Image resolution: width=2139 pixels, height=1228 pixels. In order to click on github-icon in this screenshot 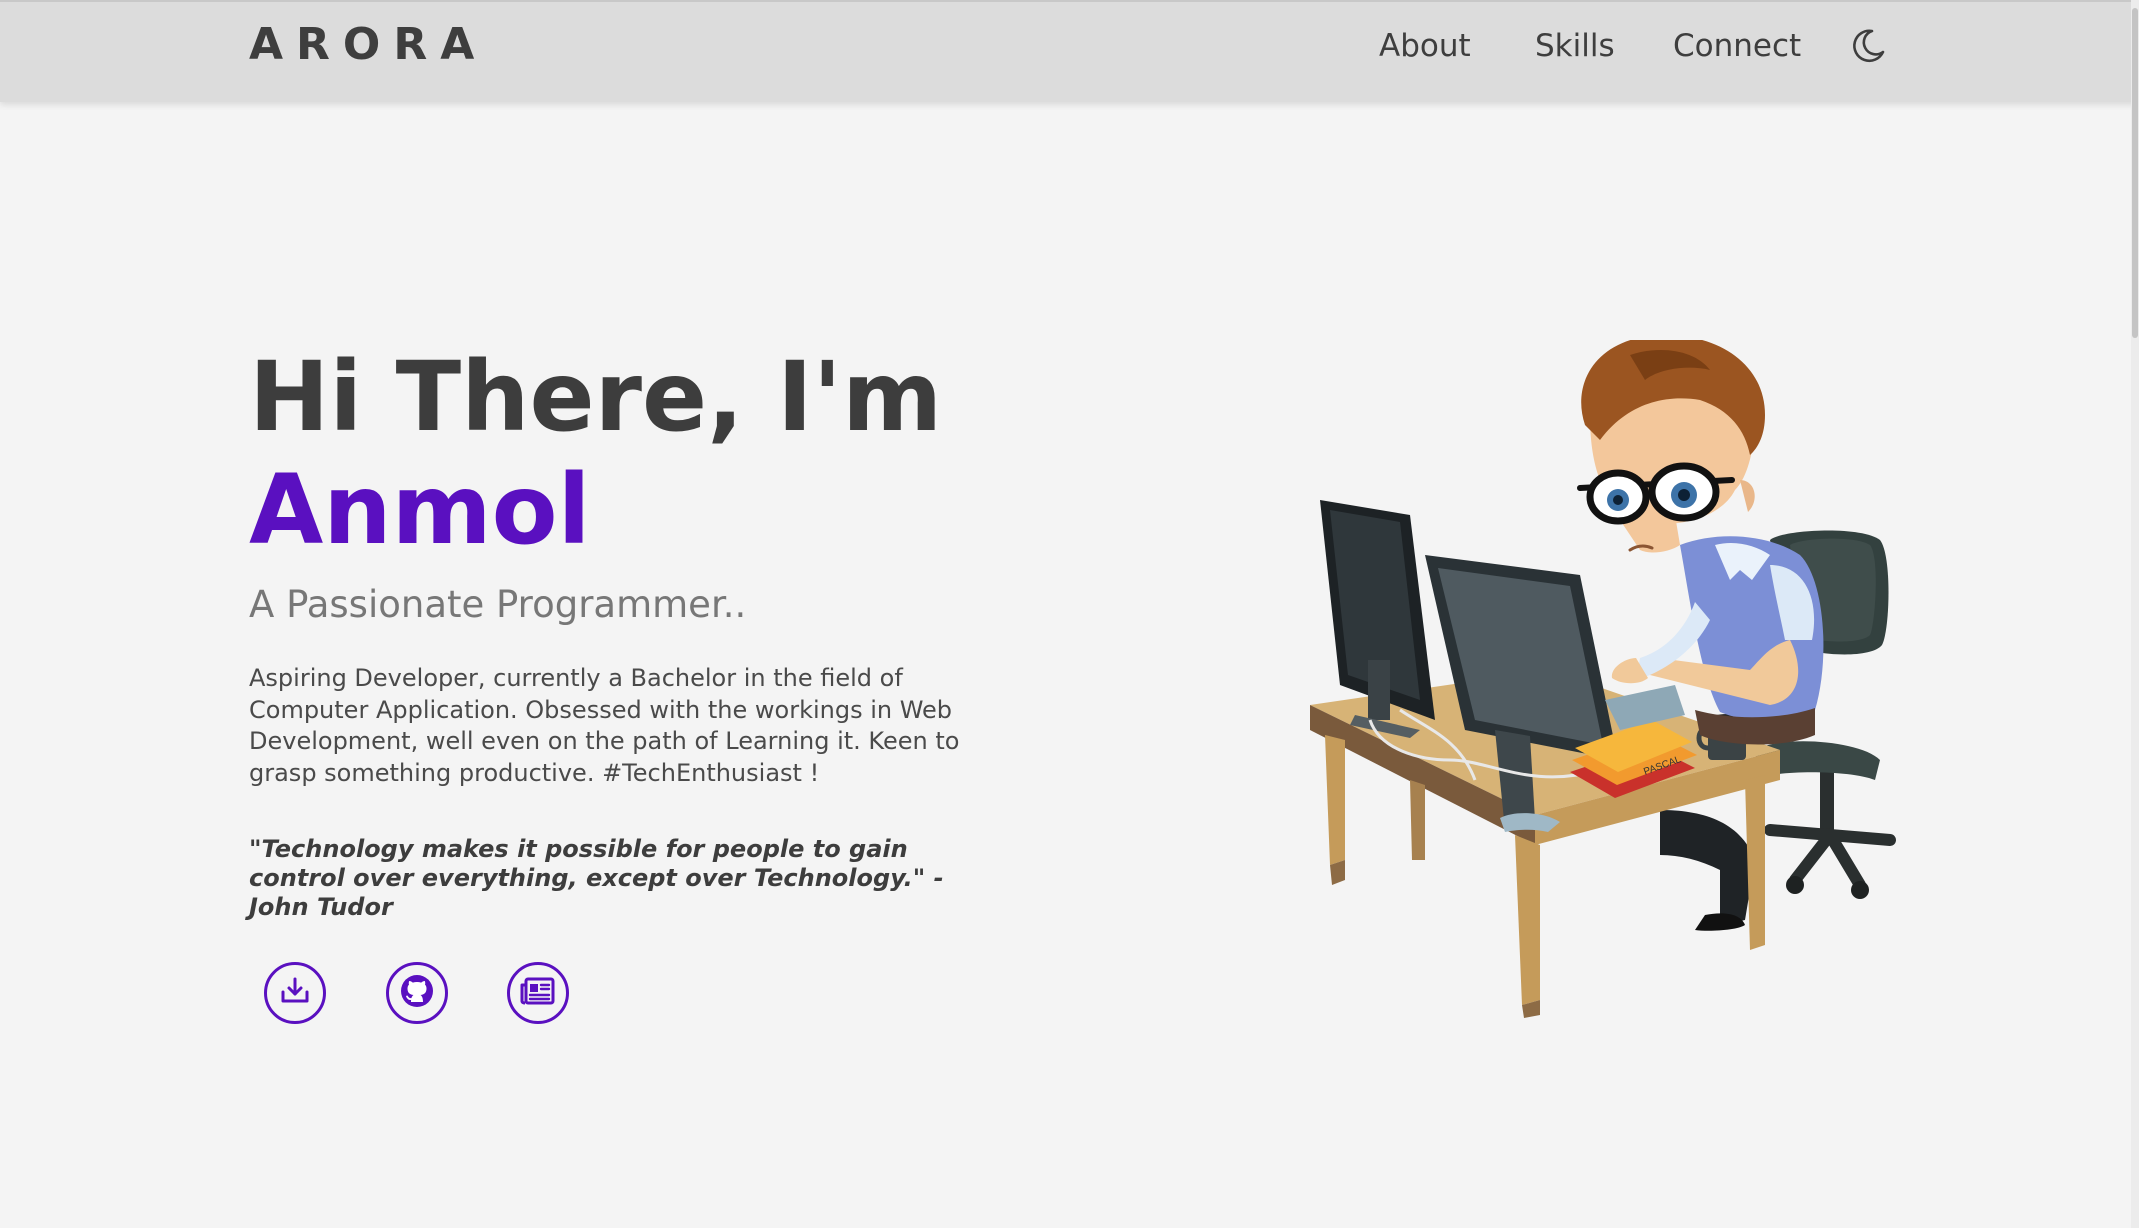, I will do `click(417, 993)`.